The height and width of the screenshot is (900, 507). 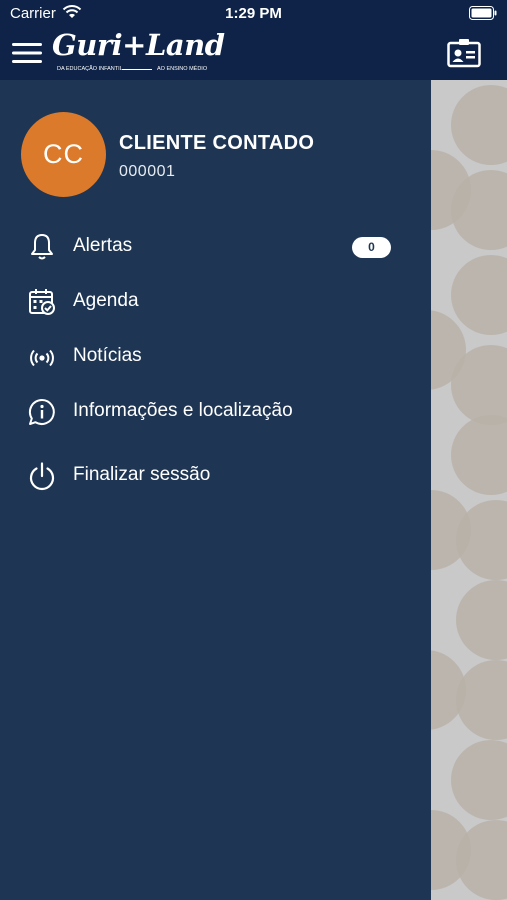 I want to click on menu-item-info: Informações e localização, so click(x=215, y=411).